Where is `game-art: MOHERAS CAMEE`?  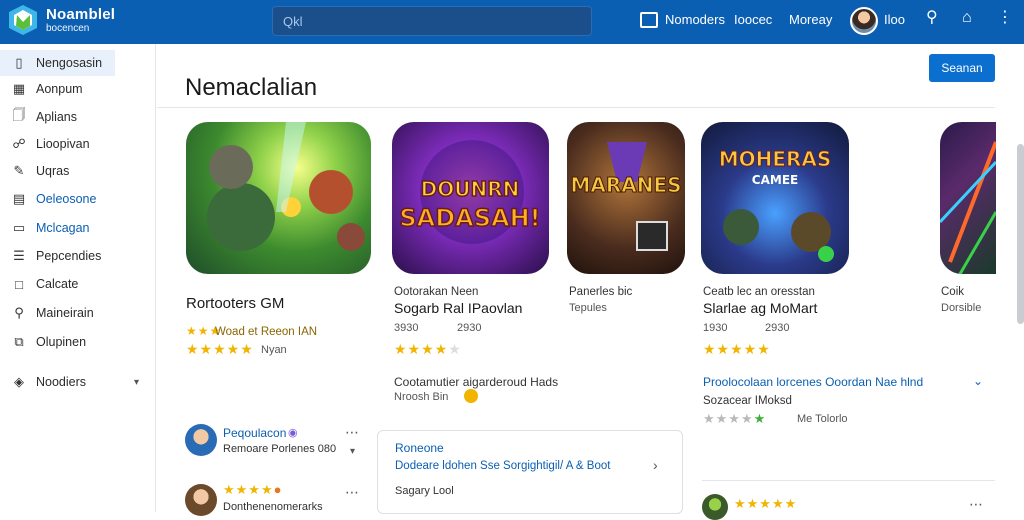 game-art: MOHERAS CAMEE is located at coordinates (776, 204).